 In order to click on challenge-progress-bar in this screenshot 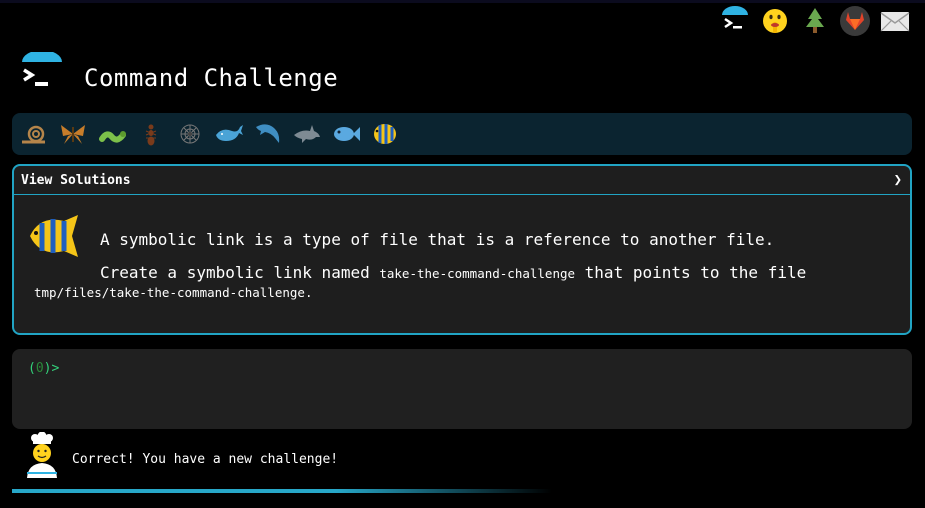, I will do `click(462, 134)`.